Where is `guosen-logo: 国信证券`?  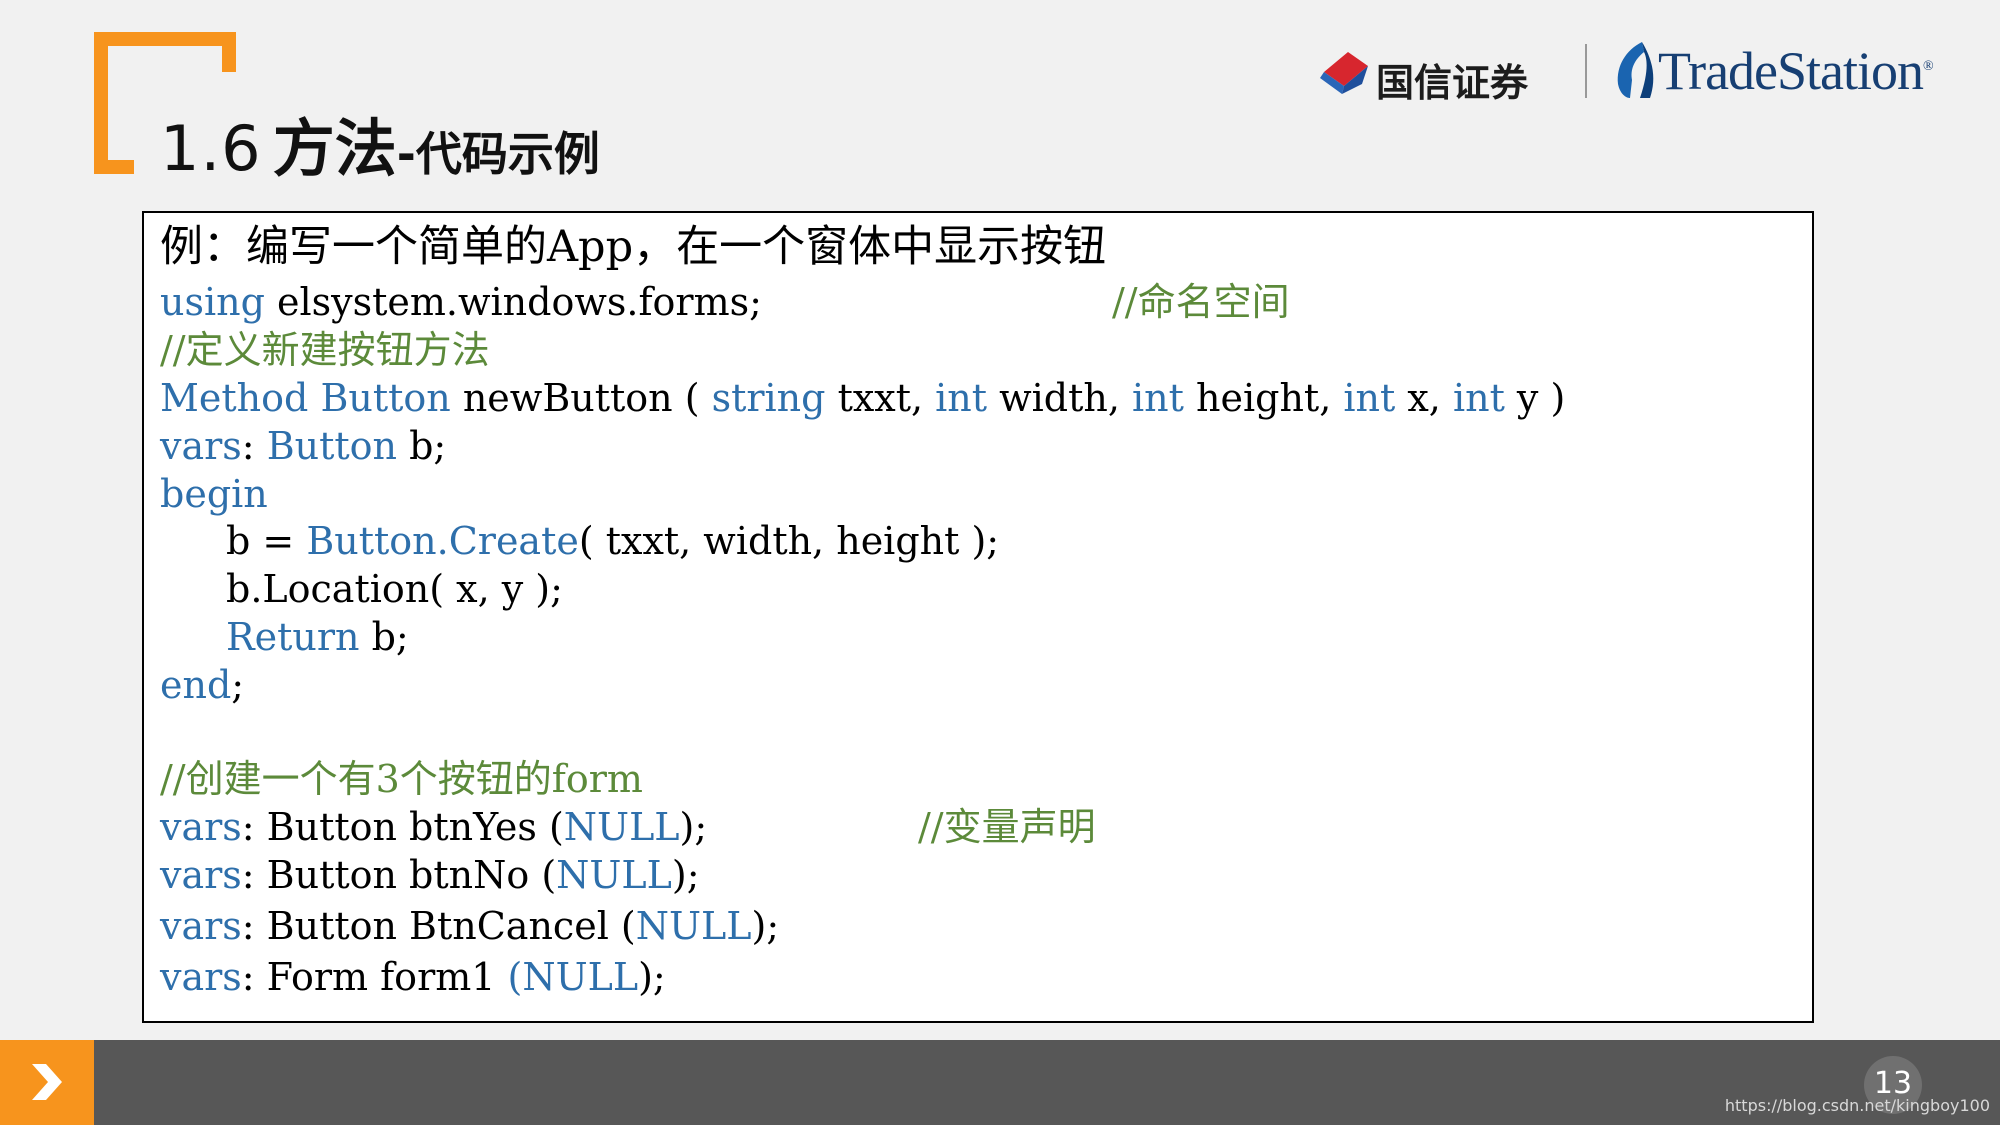
guosen-logo: 国信证券 is located at coordinates (1443, 74).